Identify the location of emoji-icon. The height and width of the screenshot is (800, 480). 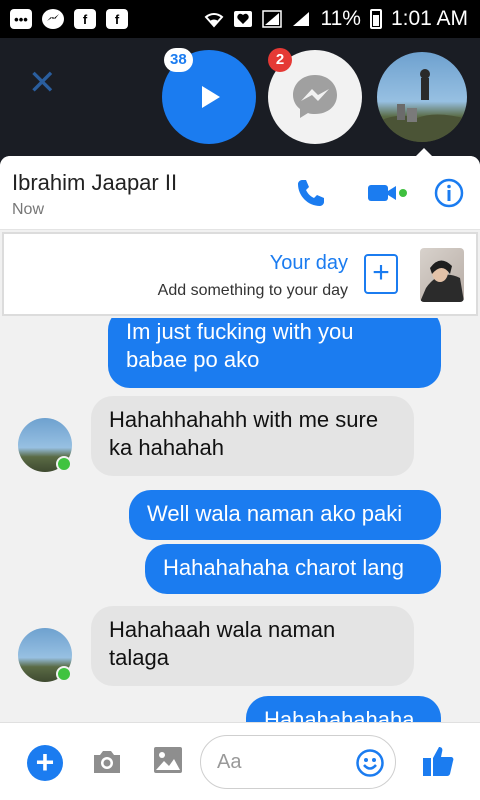
(370, 763).